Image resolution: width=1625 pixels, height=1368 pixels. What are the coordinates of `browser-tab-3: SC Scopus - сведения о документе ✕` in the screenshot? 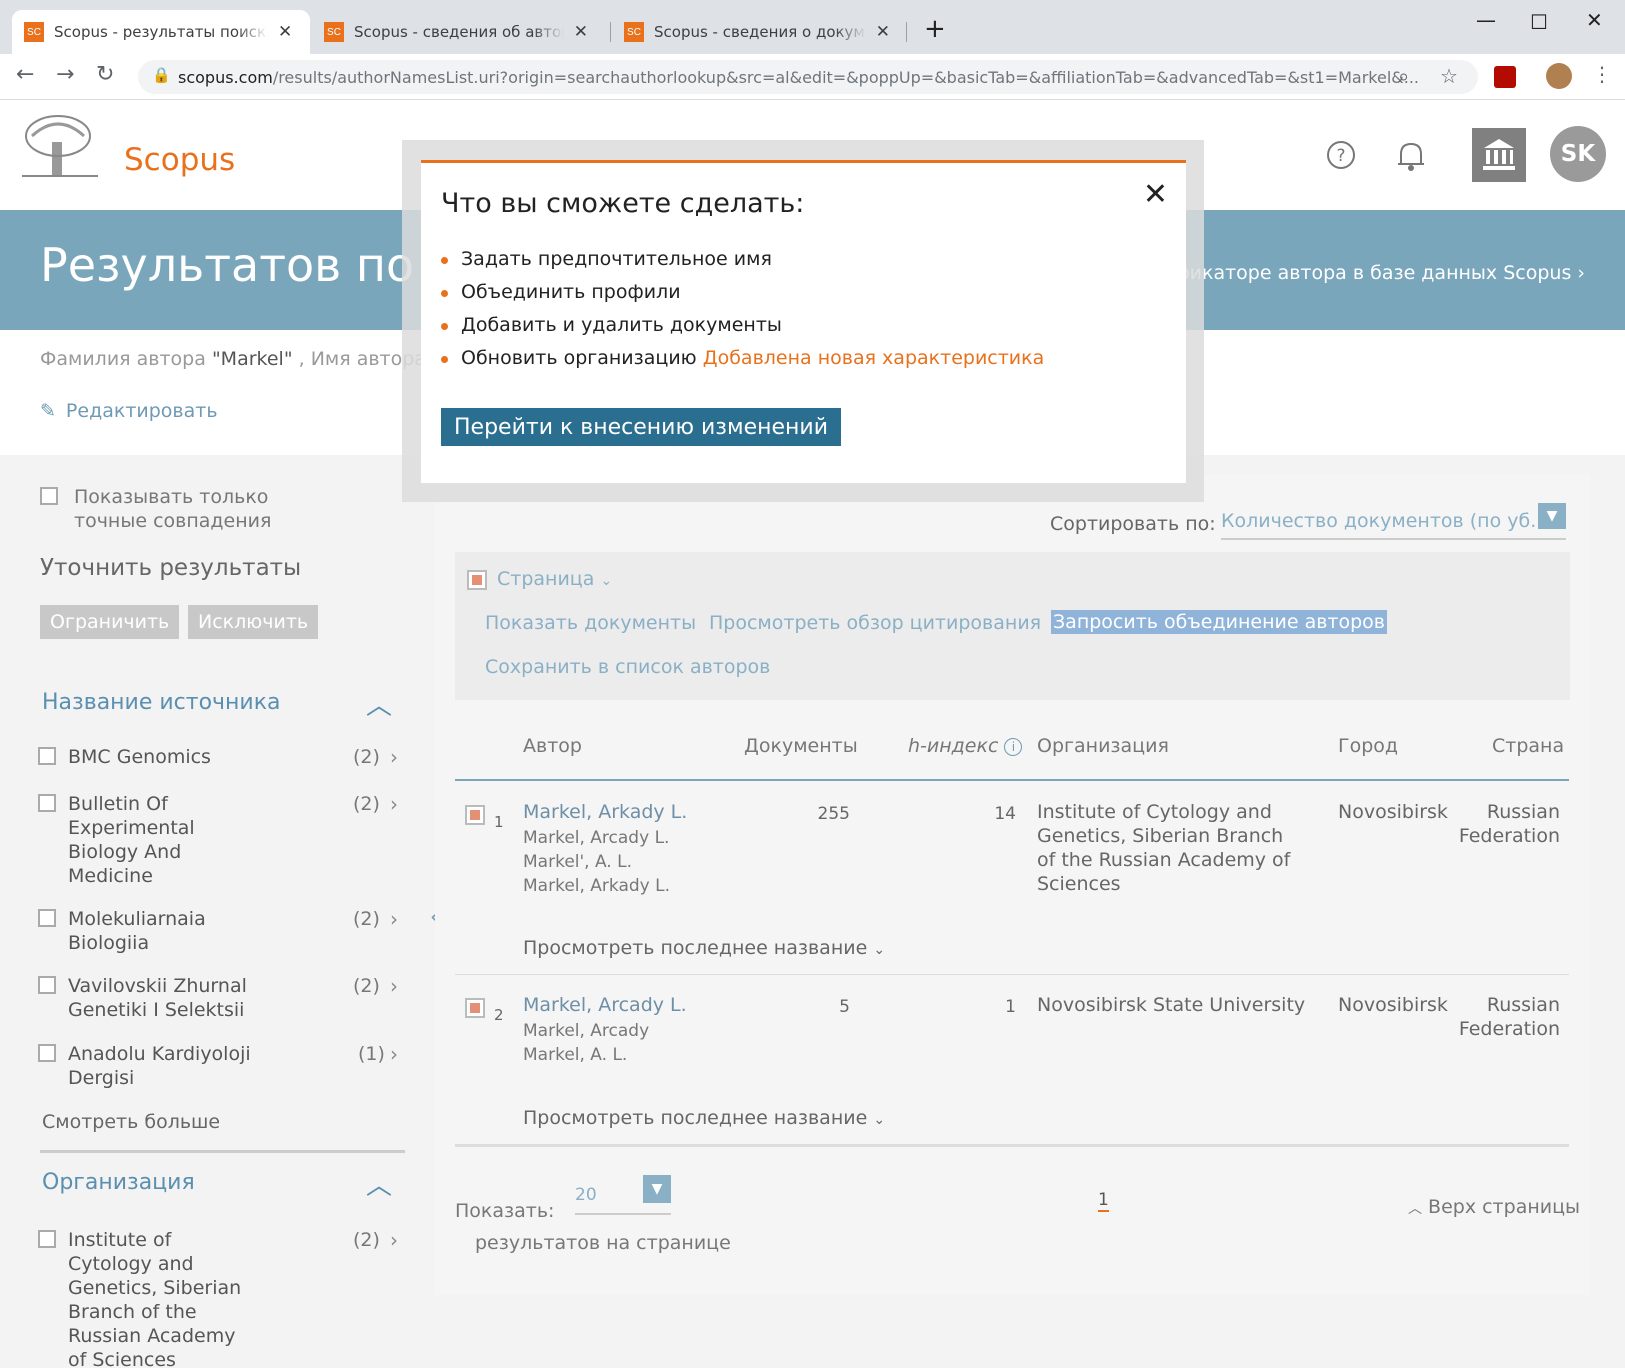 It's located at (757, 32).